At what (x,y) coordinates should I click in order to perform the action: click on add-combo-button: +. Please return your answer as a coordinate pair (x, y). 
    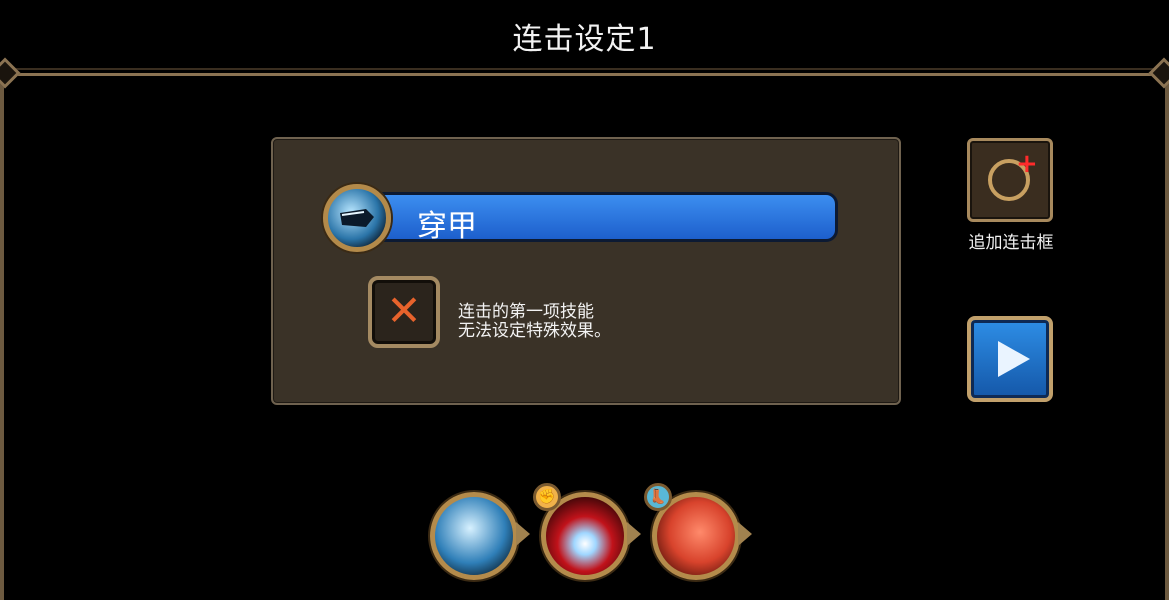
    Looking at the image, I should click on (1010, 180).